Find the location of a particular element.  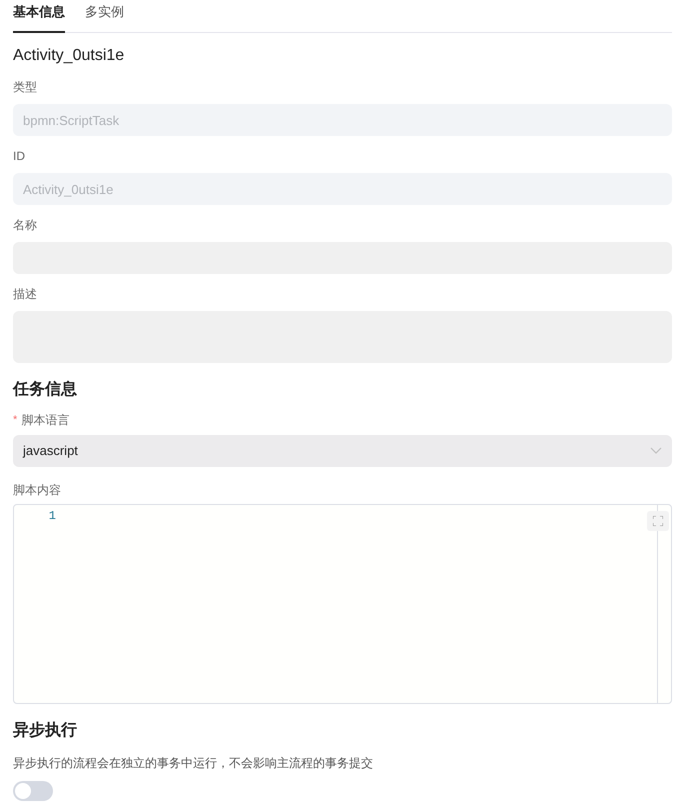

field-label: 类型 is located at coordinates (25, 87).